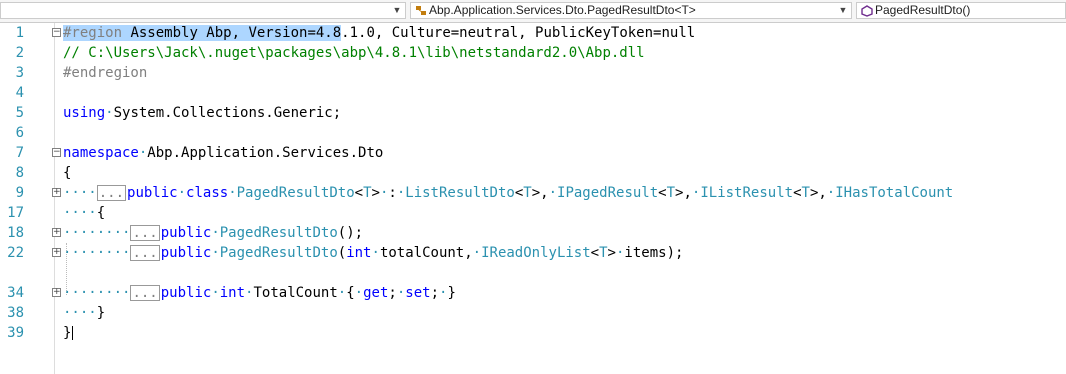 Image resolution: width=1066 pixels, height=374 pixels. What do you see at coordinates (533, 73) in the screenshot?
I see `code-line: 3 #endregion` at bounding box center [533, 73].